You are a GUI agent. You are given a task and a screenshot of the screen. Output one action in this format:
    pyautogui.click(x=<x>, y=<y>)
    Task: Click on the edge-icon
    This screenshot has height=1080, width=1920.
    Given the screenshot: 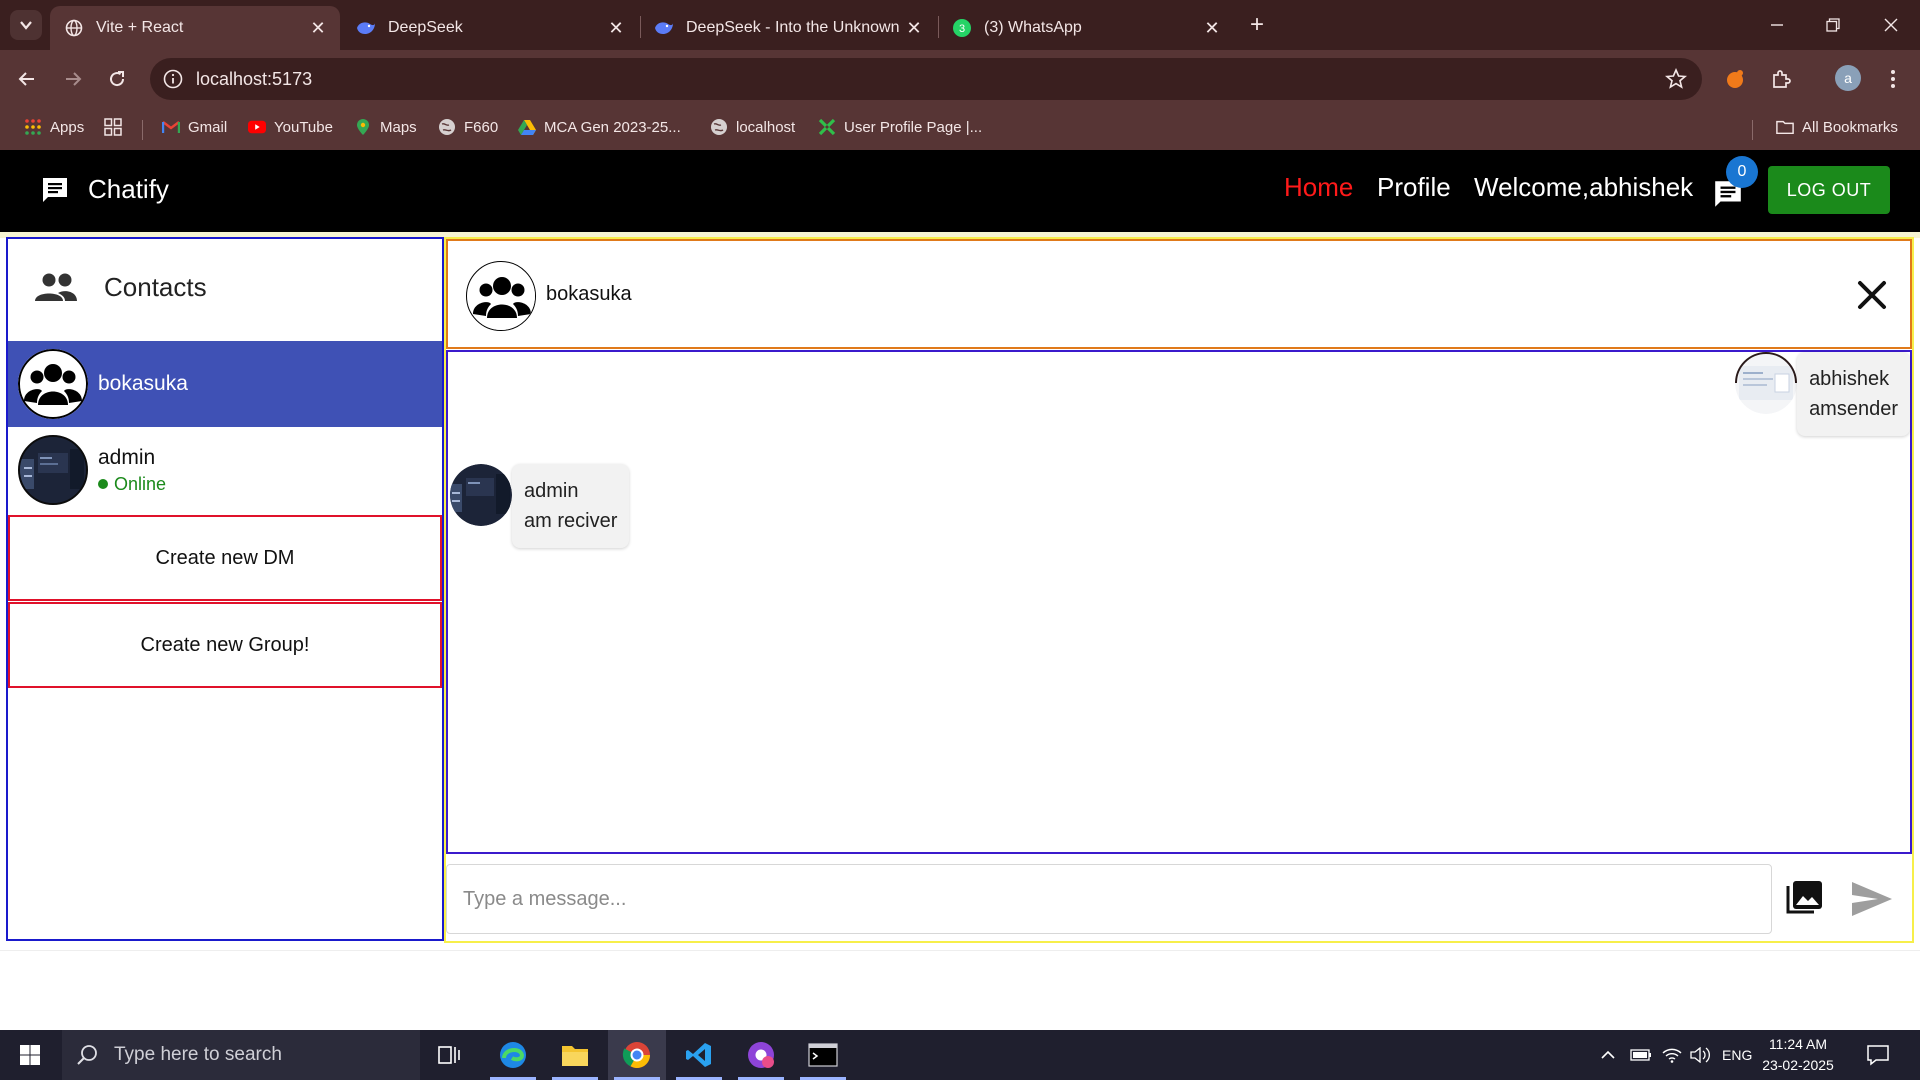 What is the action you would take?
    pyautogui.click(x=513, y=1055)
    